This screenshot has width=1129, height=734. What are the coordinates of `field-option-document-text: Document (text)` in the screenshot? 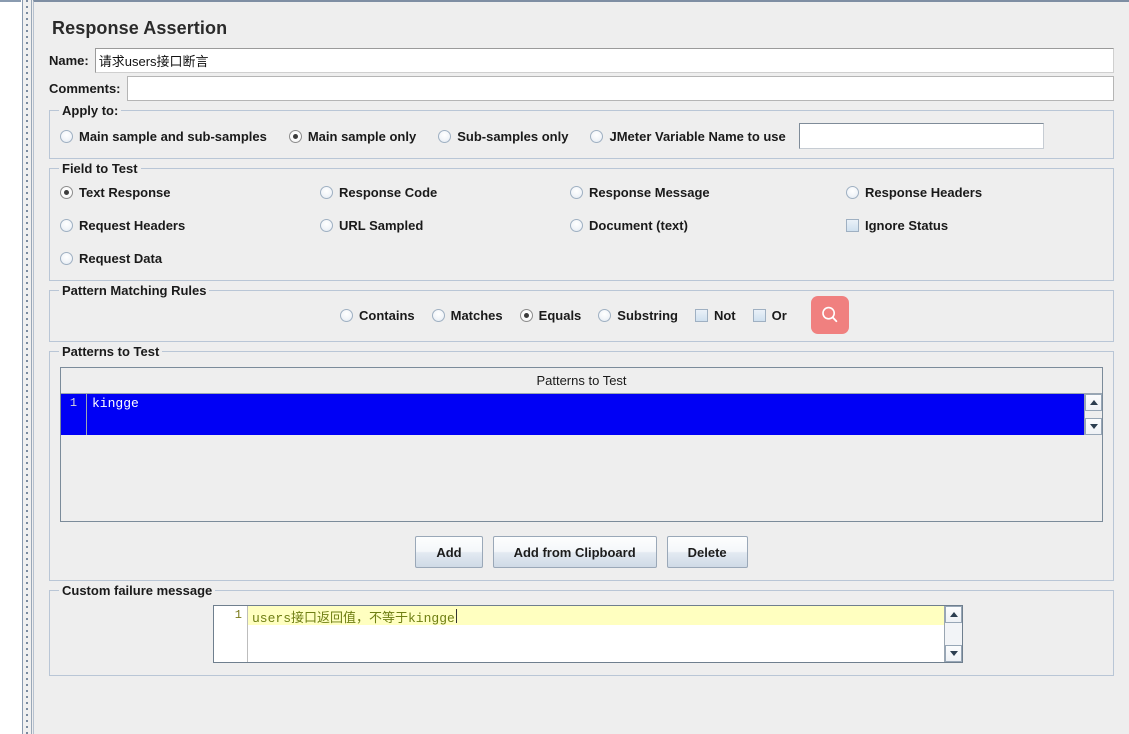 It's located at (708, 225).